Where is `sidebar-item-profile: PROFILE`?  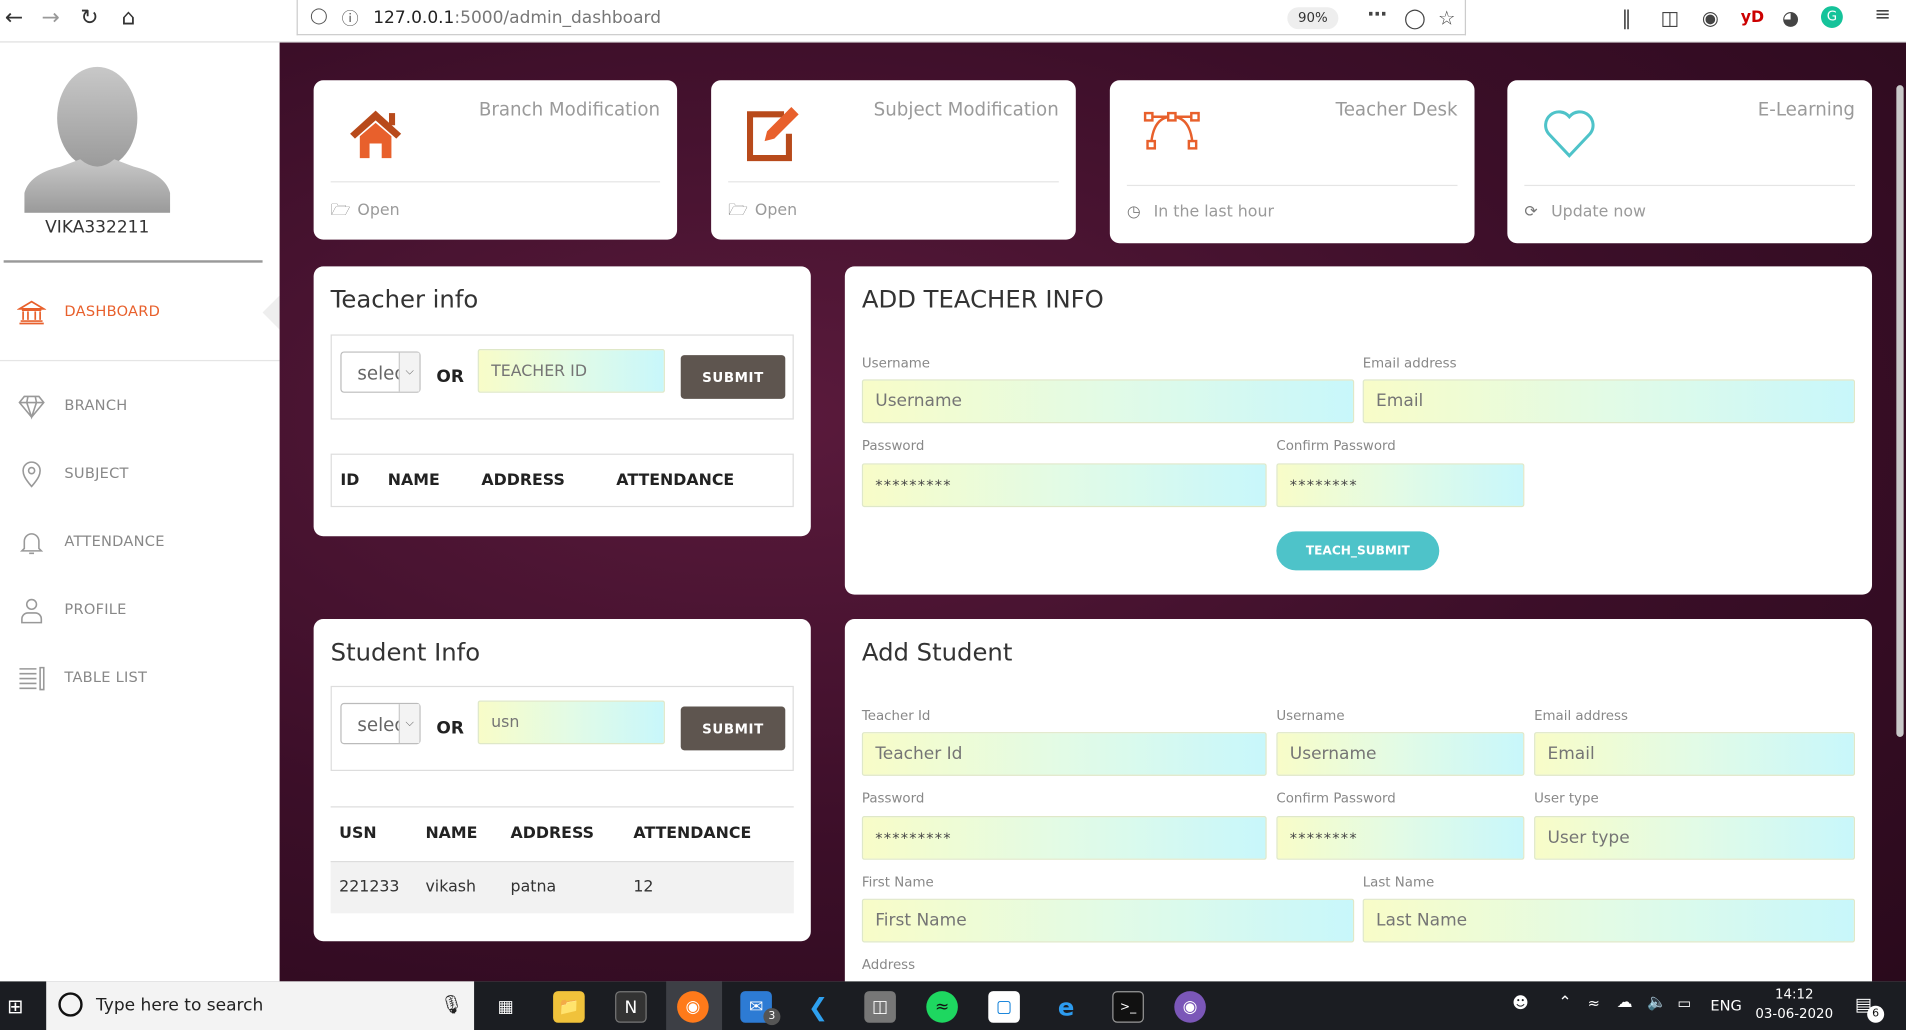 sidebar-item-profile: PROFILE is located at coordinates (140, 610).